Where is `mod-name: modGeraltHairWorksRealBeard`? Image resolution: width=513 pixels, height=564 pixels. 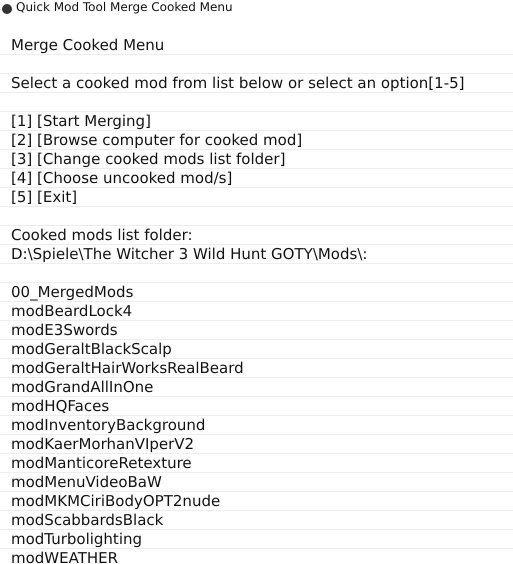
mod-name: modGeraltHairWorksRealBeard is located at coordinates (127, 368).